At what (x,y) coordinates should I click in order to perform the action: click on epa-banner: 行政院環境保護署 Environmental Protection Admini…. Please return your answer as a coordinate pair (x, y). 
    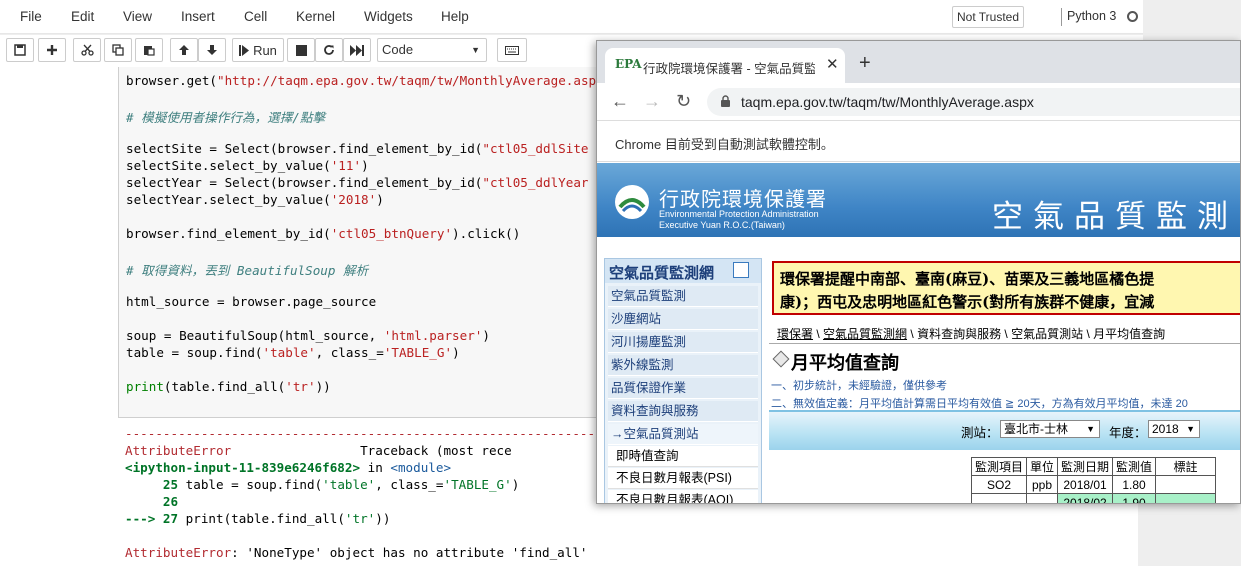
    Looking at the image, I should click on (918, 200).